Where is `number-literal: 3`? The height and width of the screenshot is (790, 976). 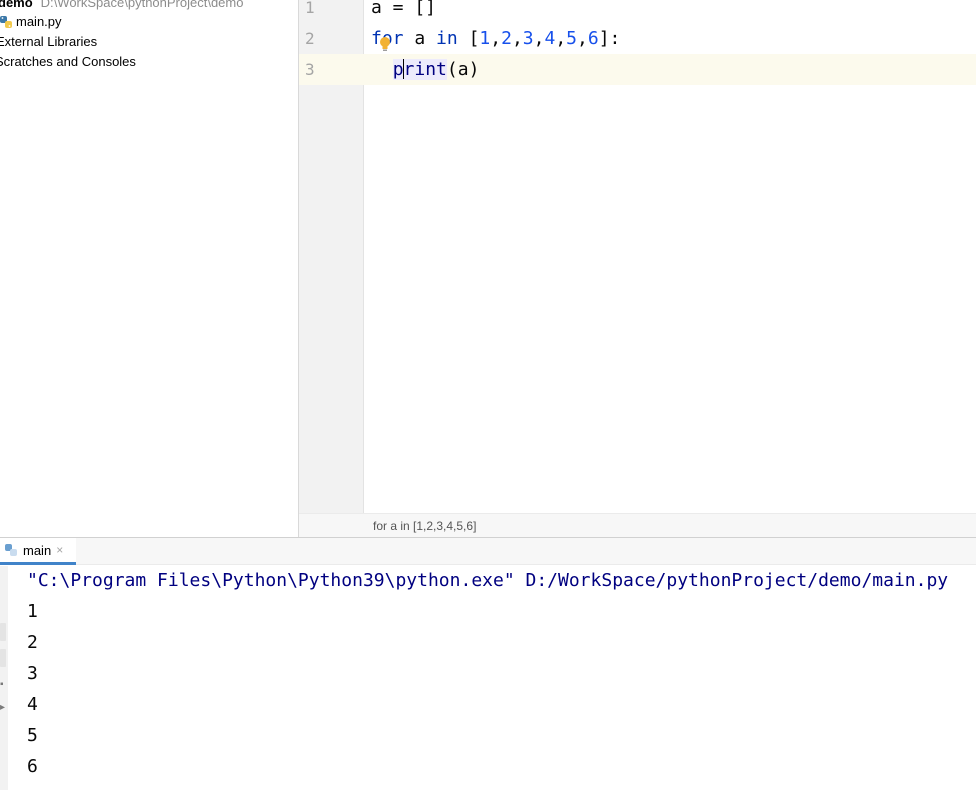 number-literal: 3 is located at coordinates (528, 38).